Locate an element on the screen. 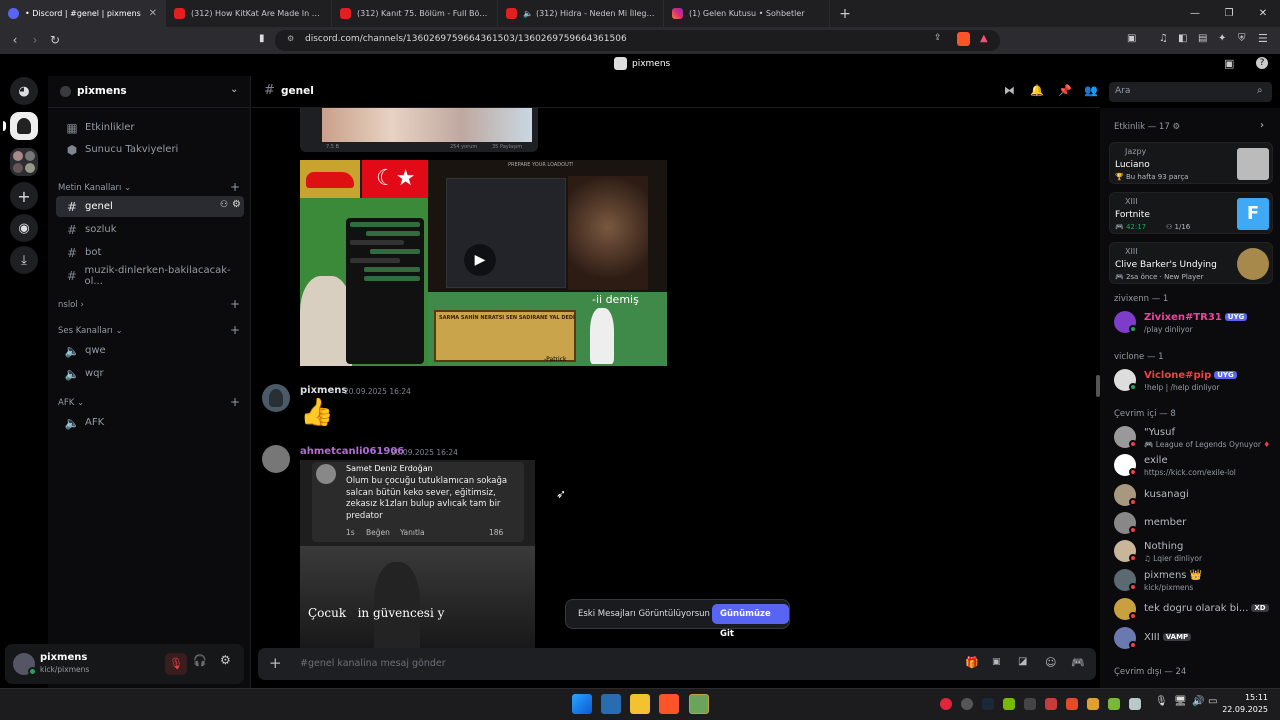 This screenshot has width=1280, height=720. category-voice-channels: Ses Kanalları ⌄ is located at coordinates (90, 331).